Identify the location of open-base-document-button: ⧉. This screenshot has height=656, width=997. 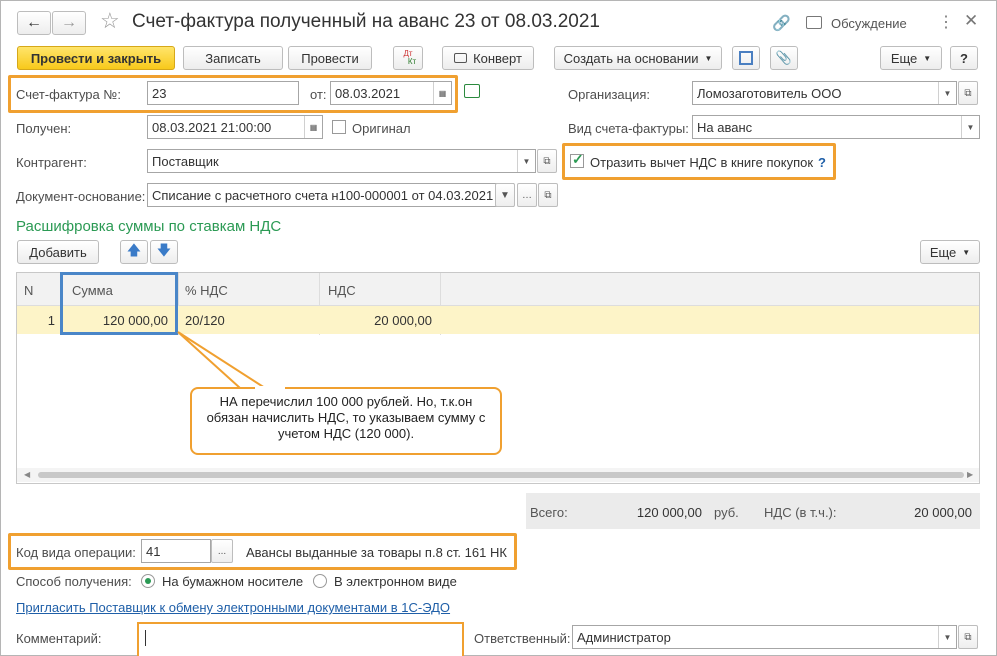
(548, 195).